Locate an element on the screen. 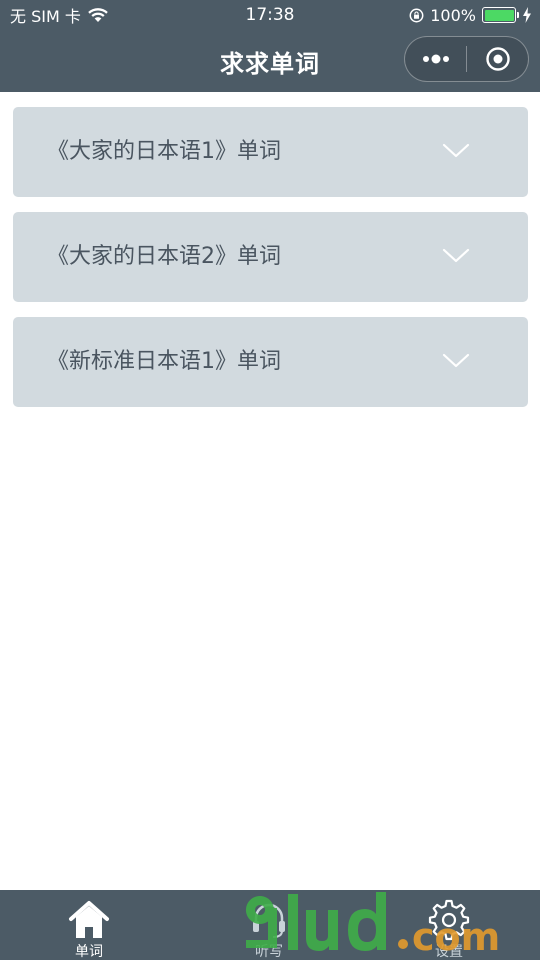  book-label: 《大家的日本语1》单词 is located at coordinates (164, 151).